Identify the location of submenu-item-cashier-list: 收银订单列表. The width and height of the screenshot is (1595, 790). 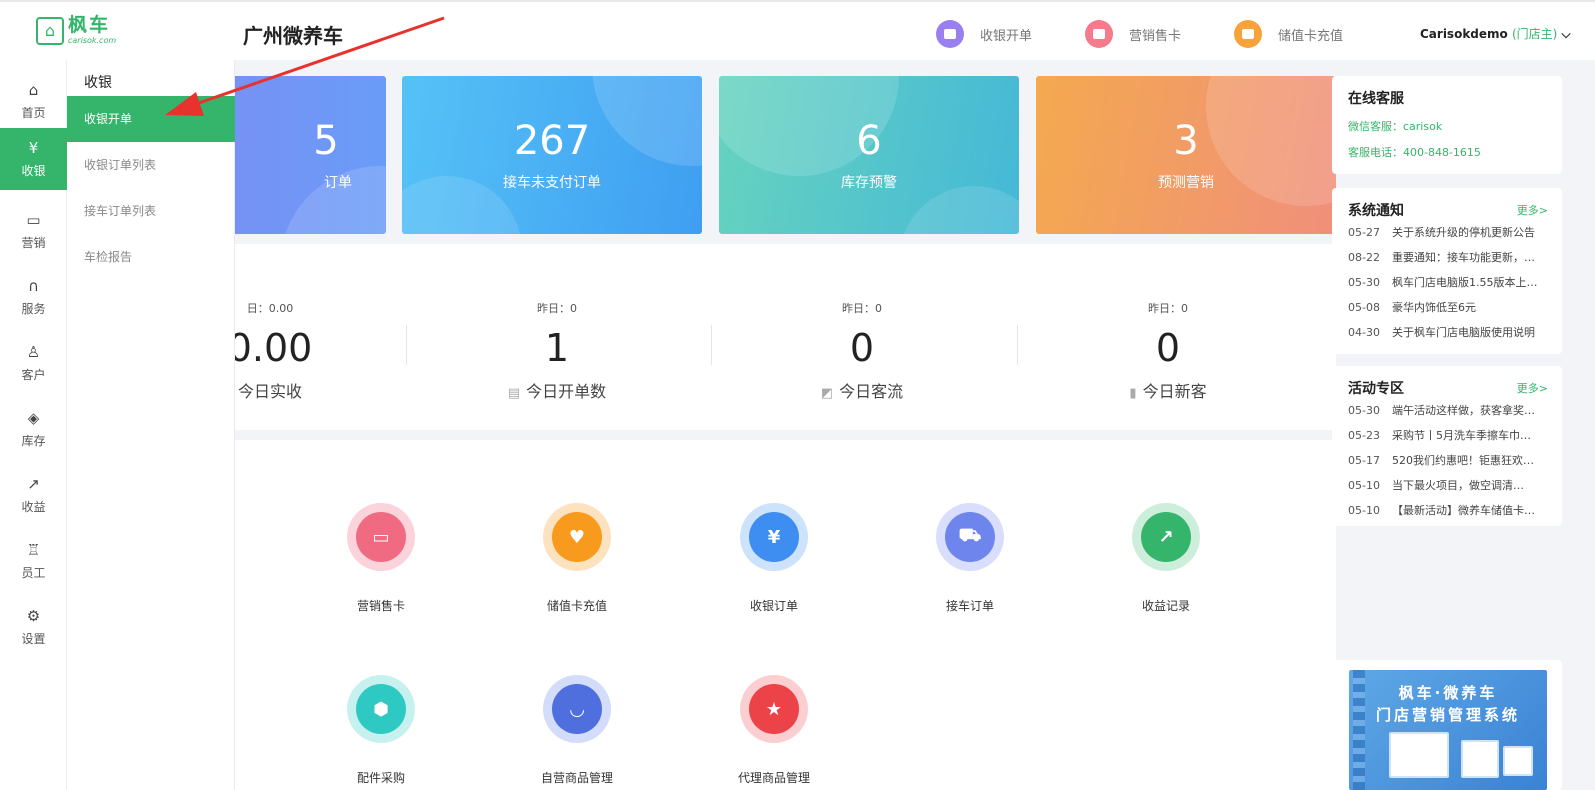
(151, 165).